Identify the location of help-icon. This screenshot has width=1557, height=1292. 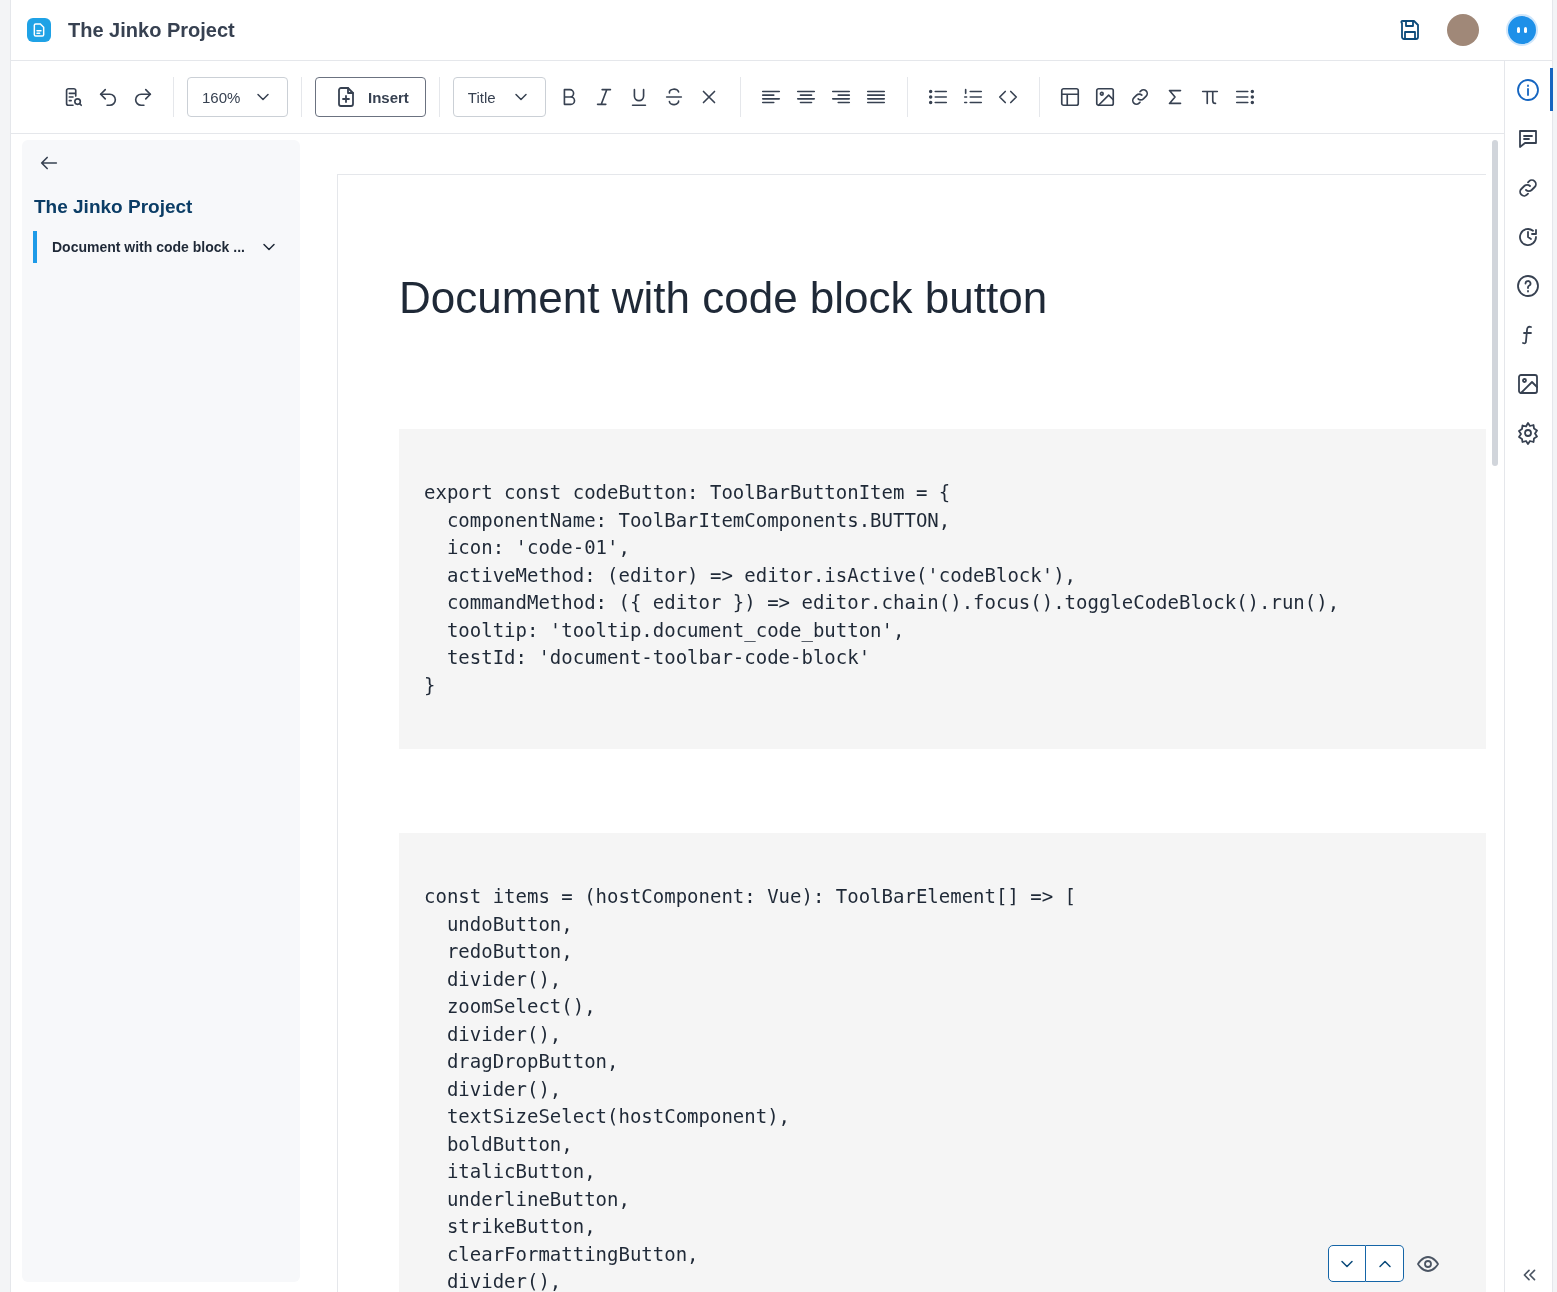
(1527, 285).